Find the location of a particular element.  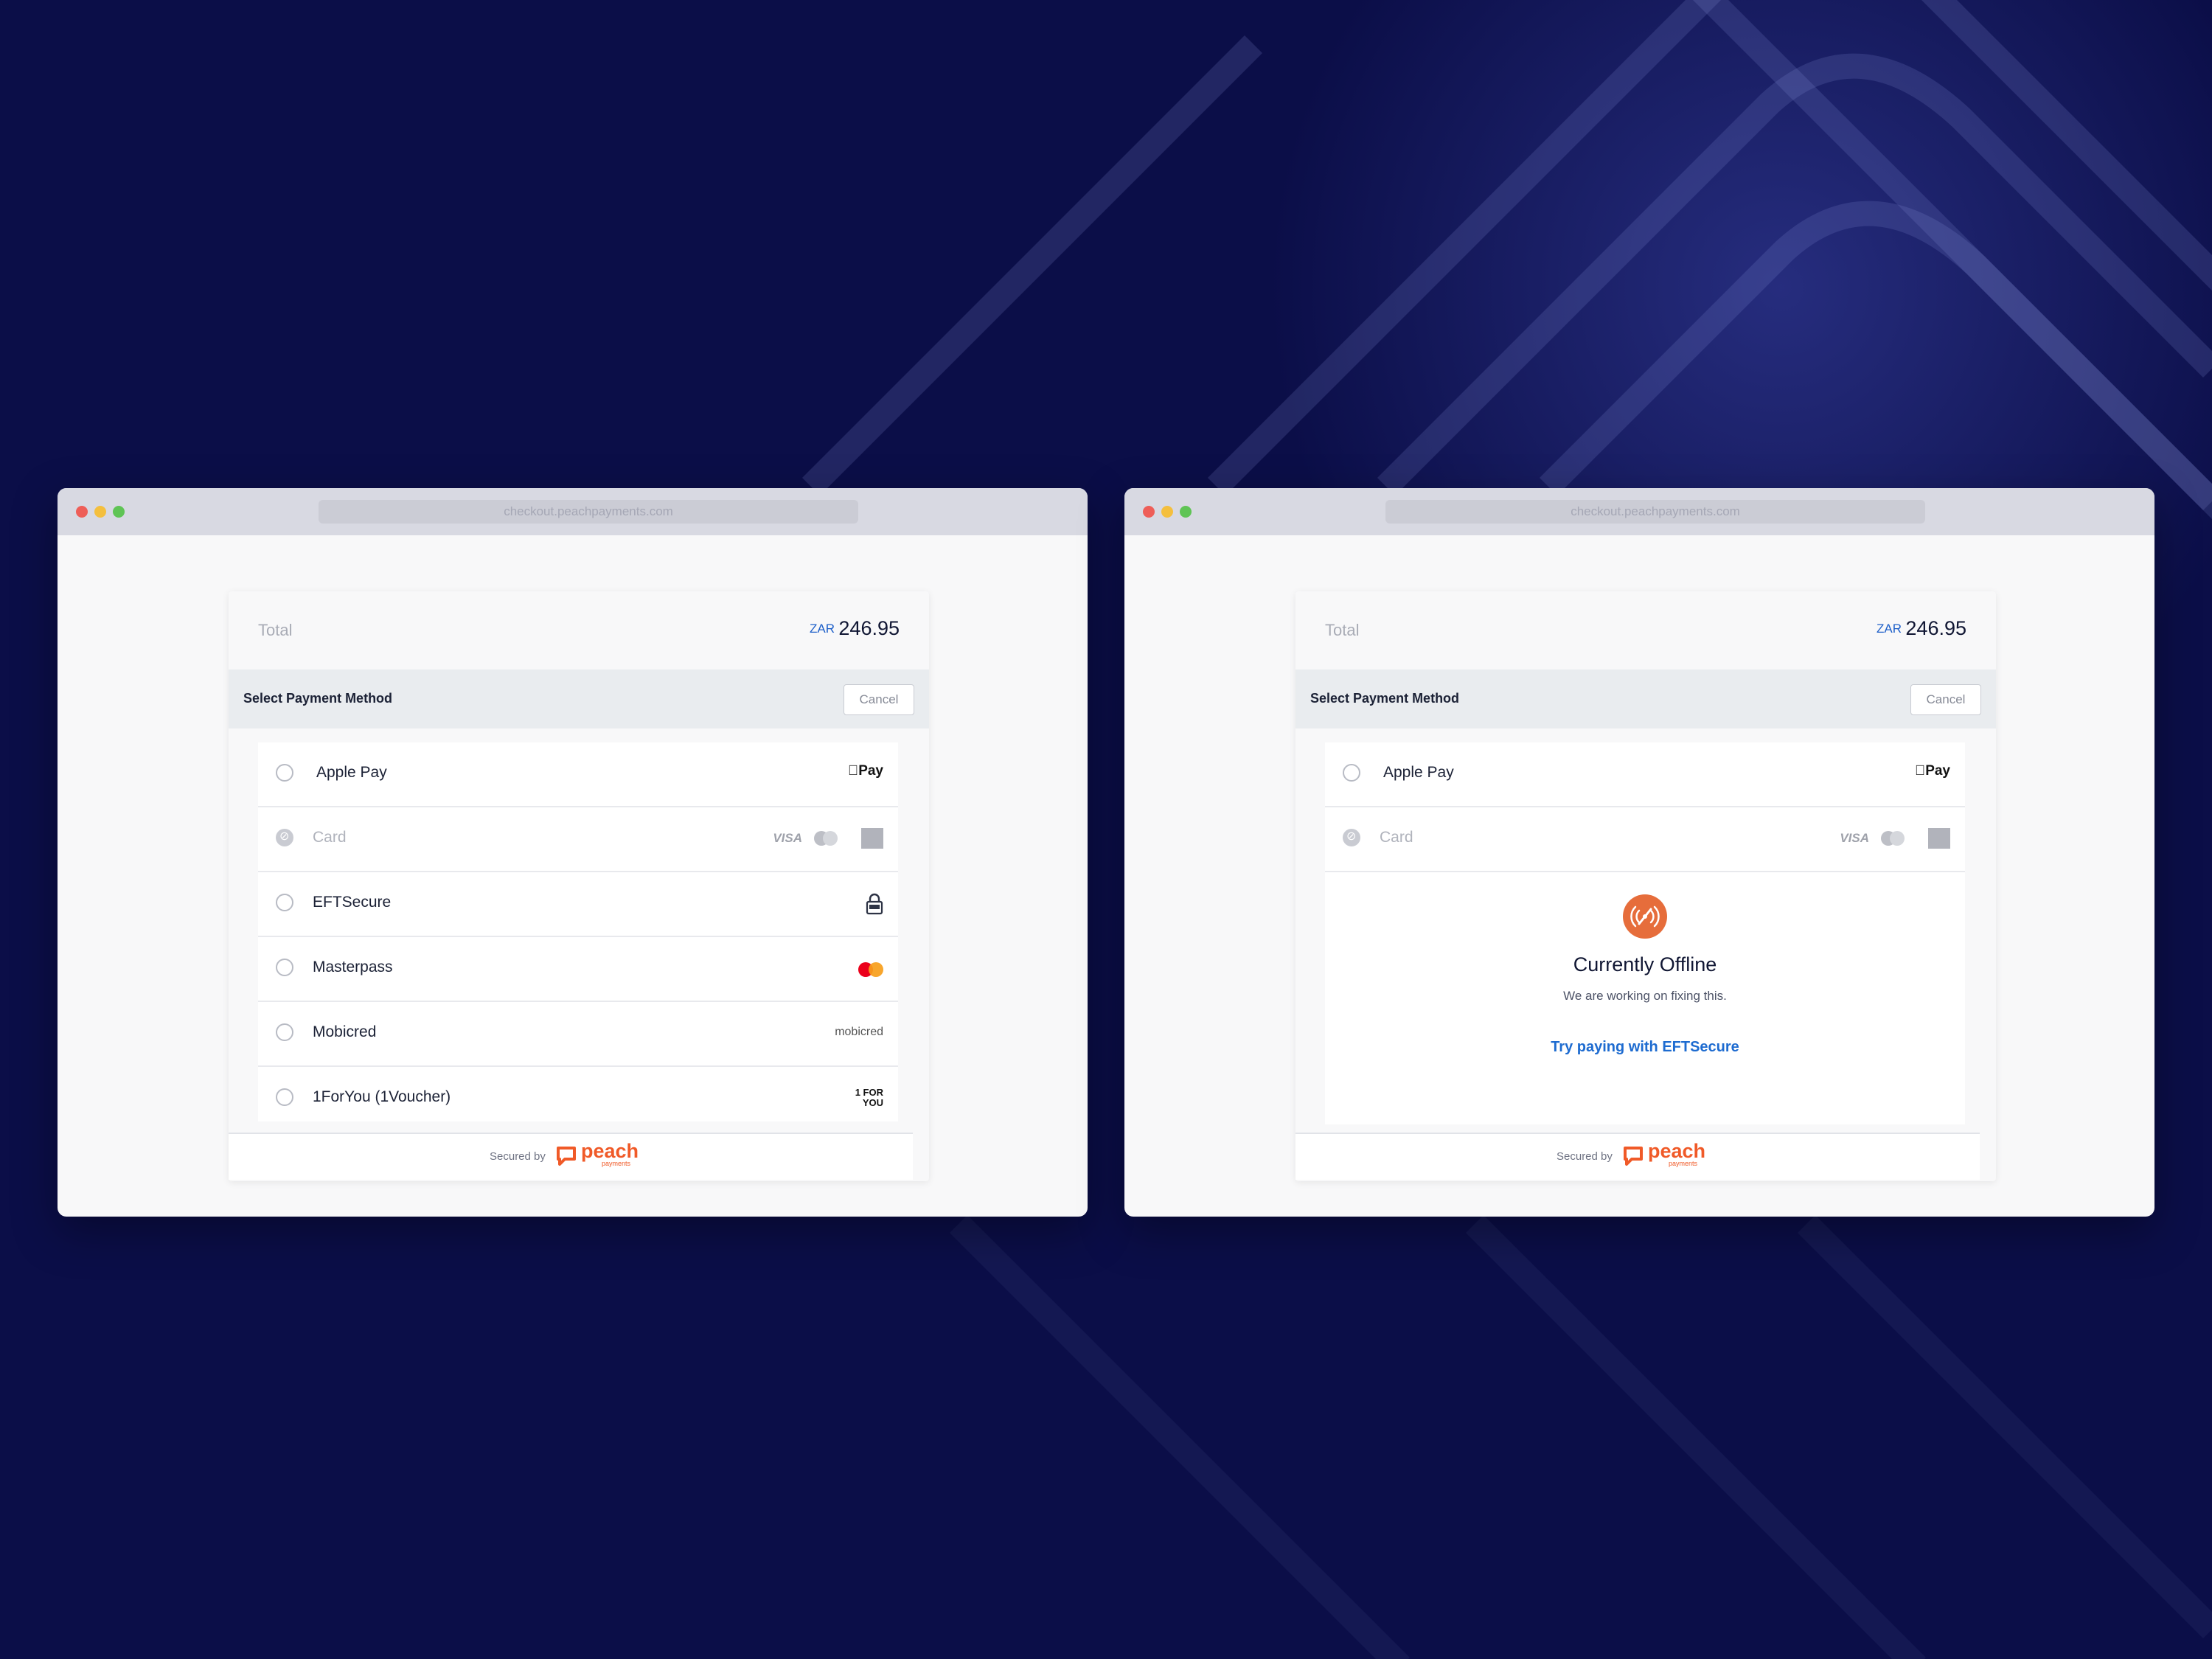

eft-lock-icon is located at coordinates (874, 904).